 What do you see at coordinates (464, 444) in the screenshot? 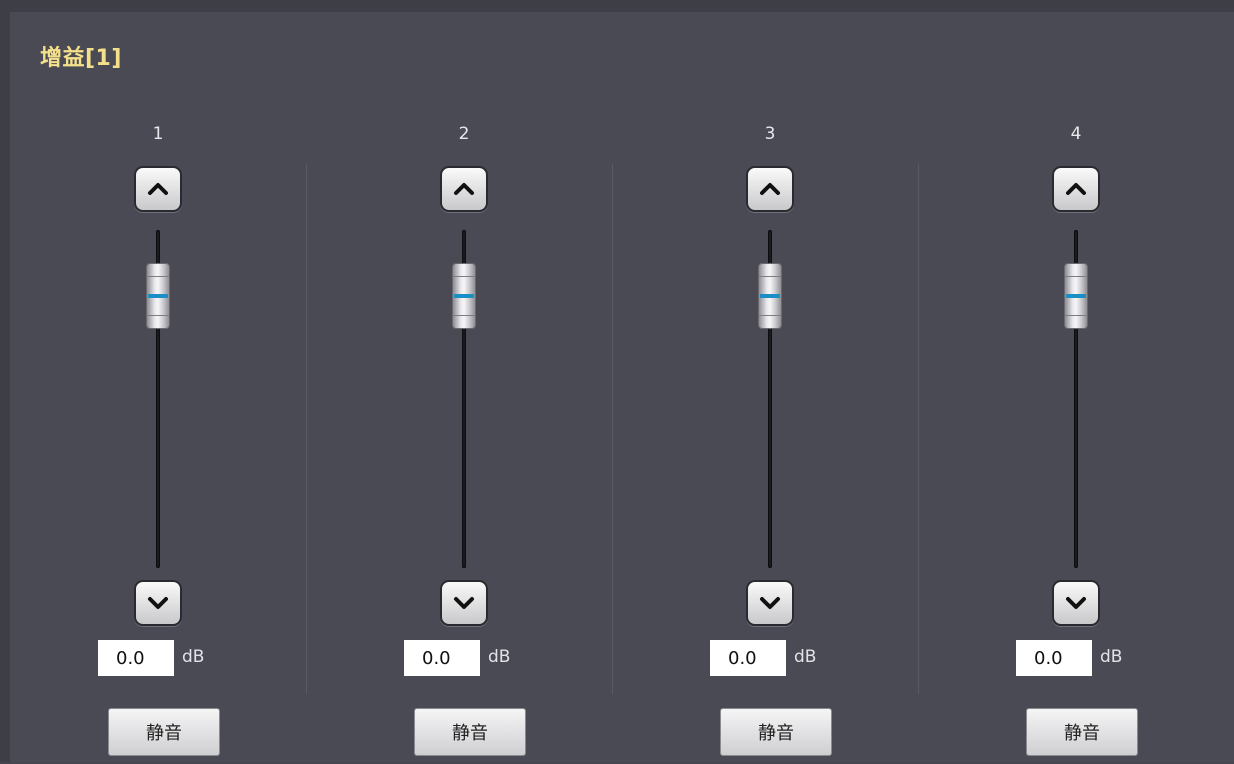
I see `channel-2: 2 dB 静音` at bounding box center [464, 444].